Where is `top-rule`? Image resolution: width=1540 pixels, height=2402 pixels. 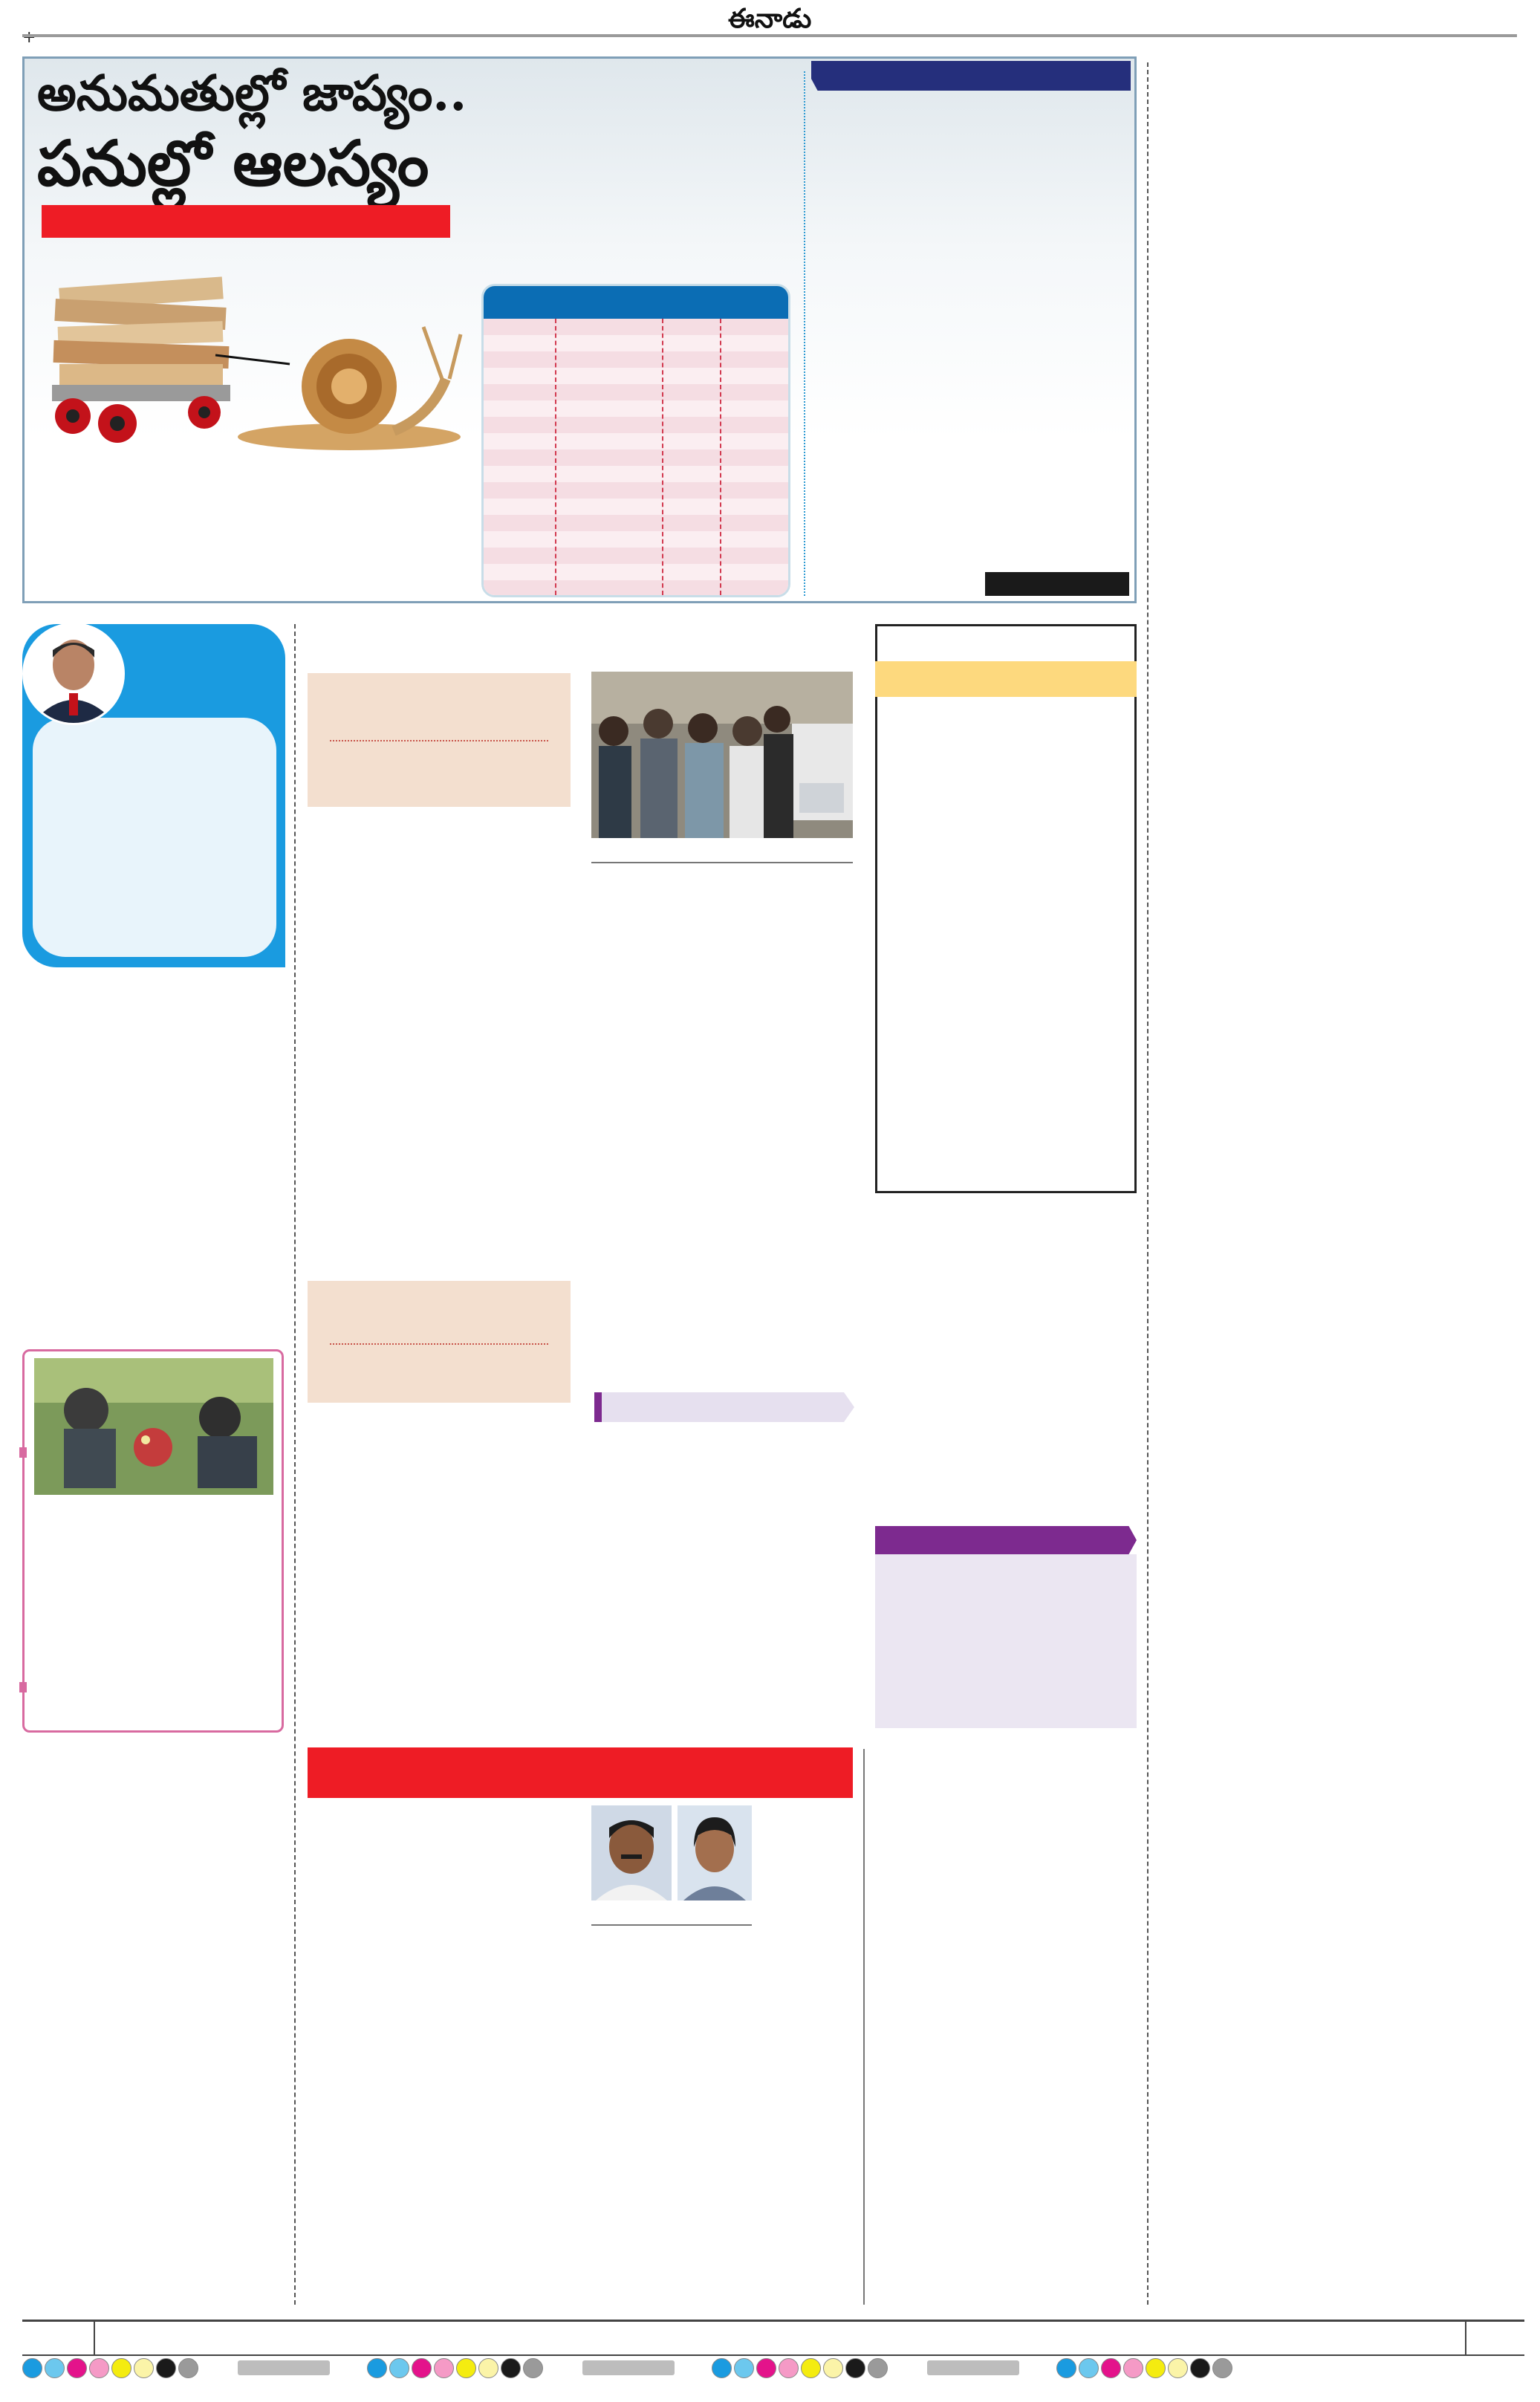 top-rule is located at coordinates (769, 35).